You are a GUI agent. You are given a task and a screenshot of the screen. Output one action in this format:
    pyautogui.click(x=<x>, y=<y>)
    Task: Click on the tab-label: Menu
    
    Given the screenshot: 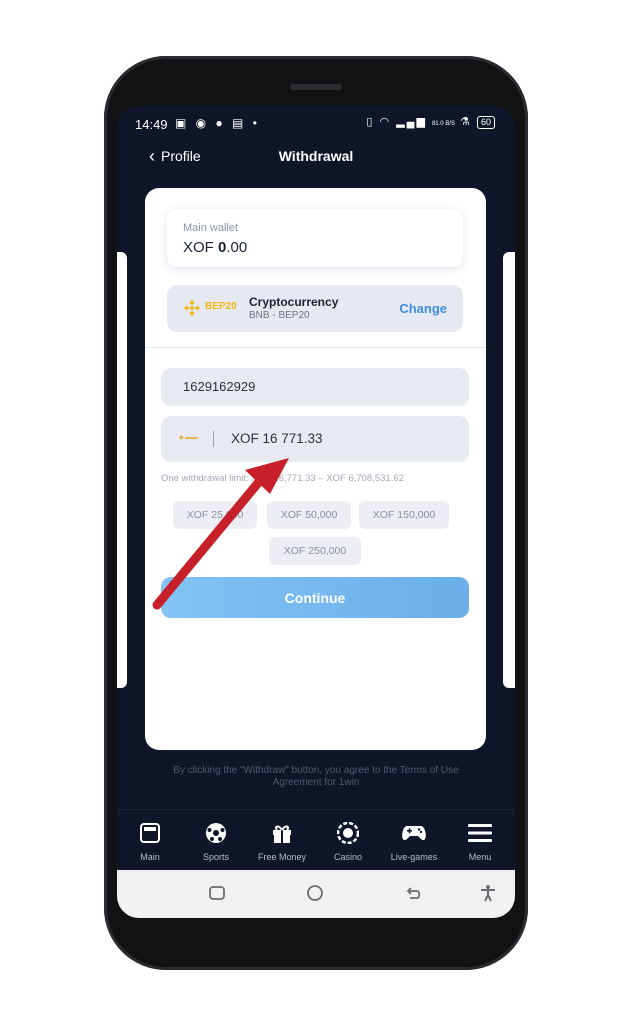 What is the action you would take?
    pyautogui.click(x=480, y=857)
    